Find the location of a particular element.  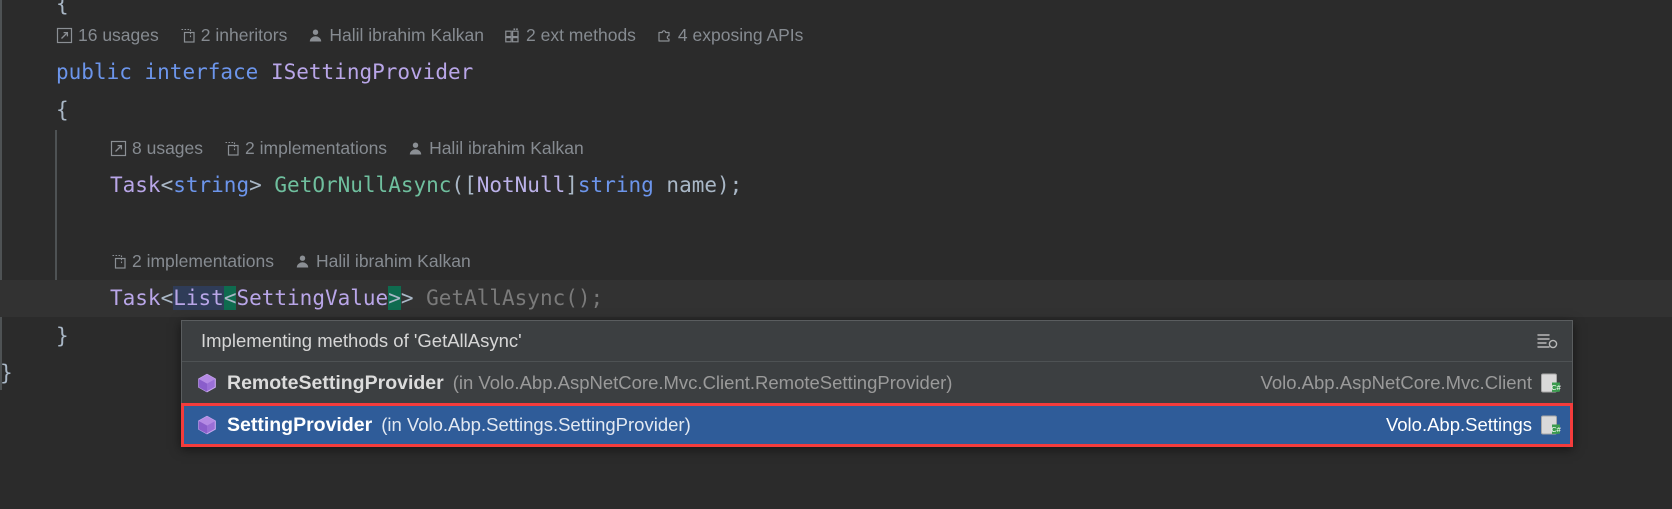

inlay-hint-label: 8 usages is located at coordinates (168, 148).